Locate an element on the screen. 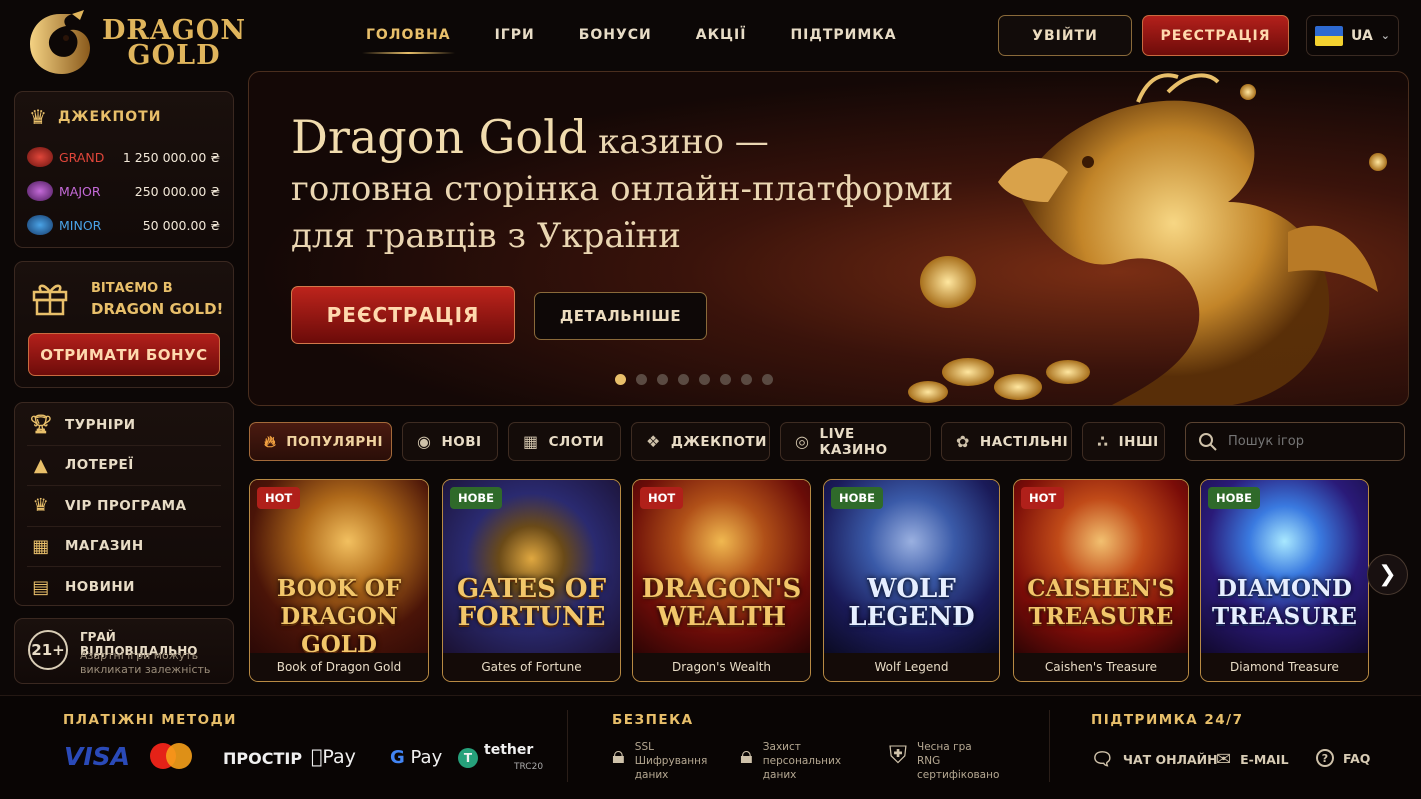  filter-slots: ▦ СЛОТИ is located at coordinates (564, 441).